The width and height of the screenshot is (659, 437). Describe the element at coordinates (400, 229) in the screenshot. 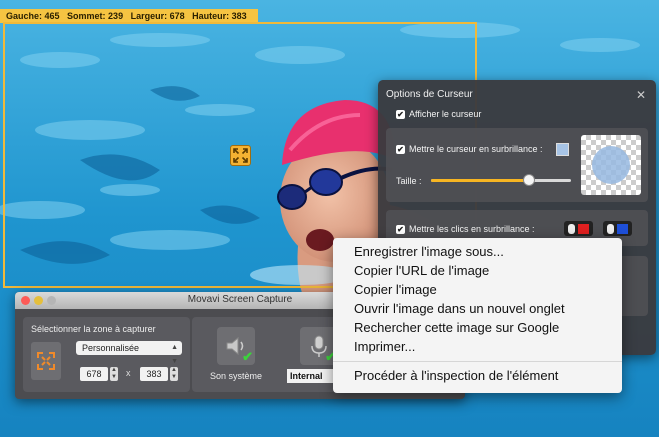

I see `highlight-clicks-checkbox: ✔` at that location.